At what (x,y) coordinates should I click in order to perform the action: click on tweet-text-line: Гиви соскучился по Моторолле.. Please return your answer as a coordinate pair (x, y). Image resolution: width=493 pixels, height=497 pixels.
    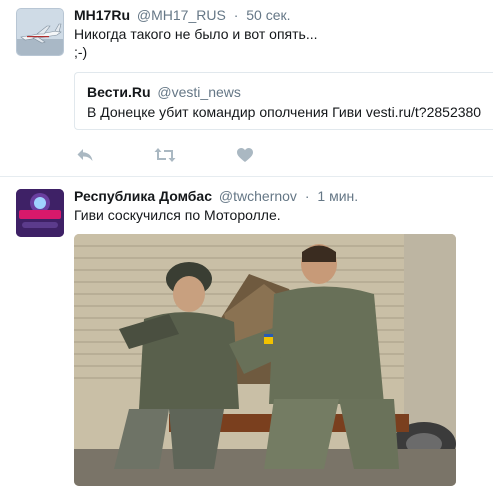
    Looking at the image, I should click on (177, 215).